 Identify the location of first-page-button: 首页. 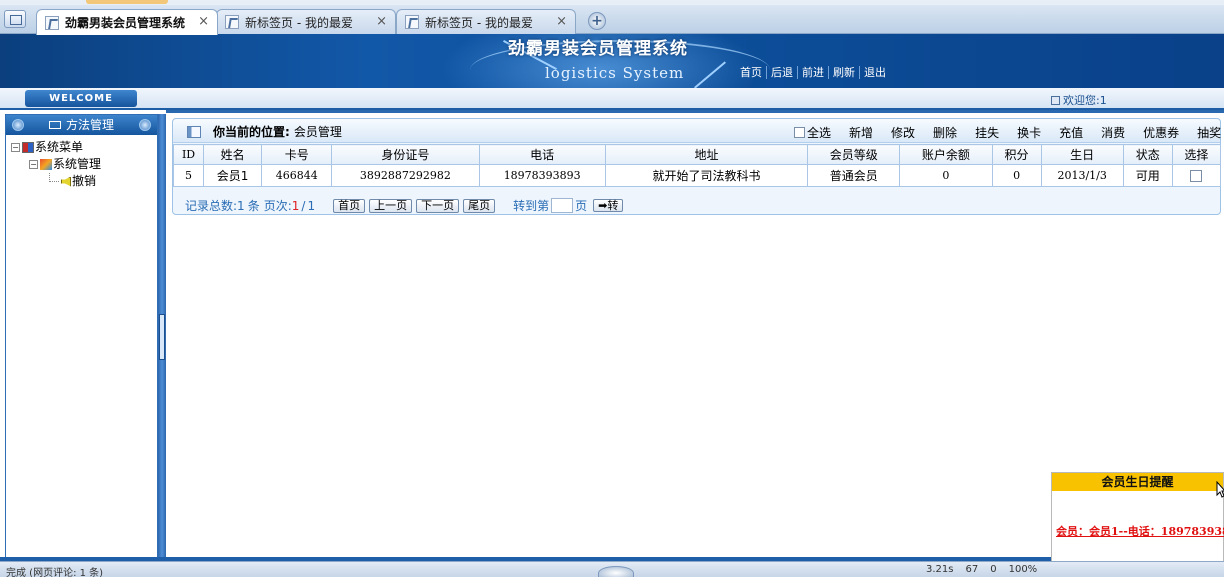
(349, 205).